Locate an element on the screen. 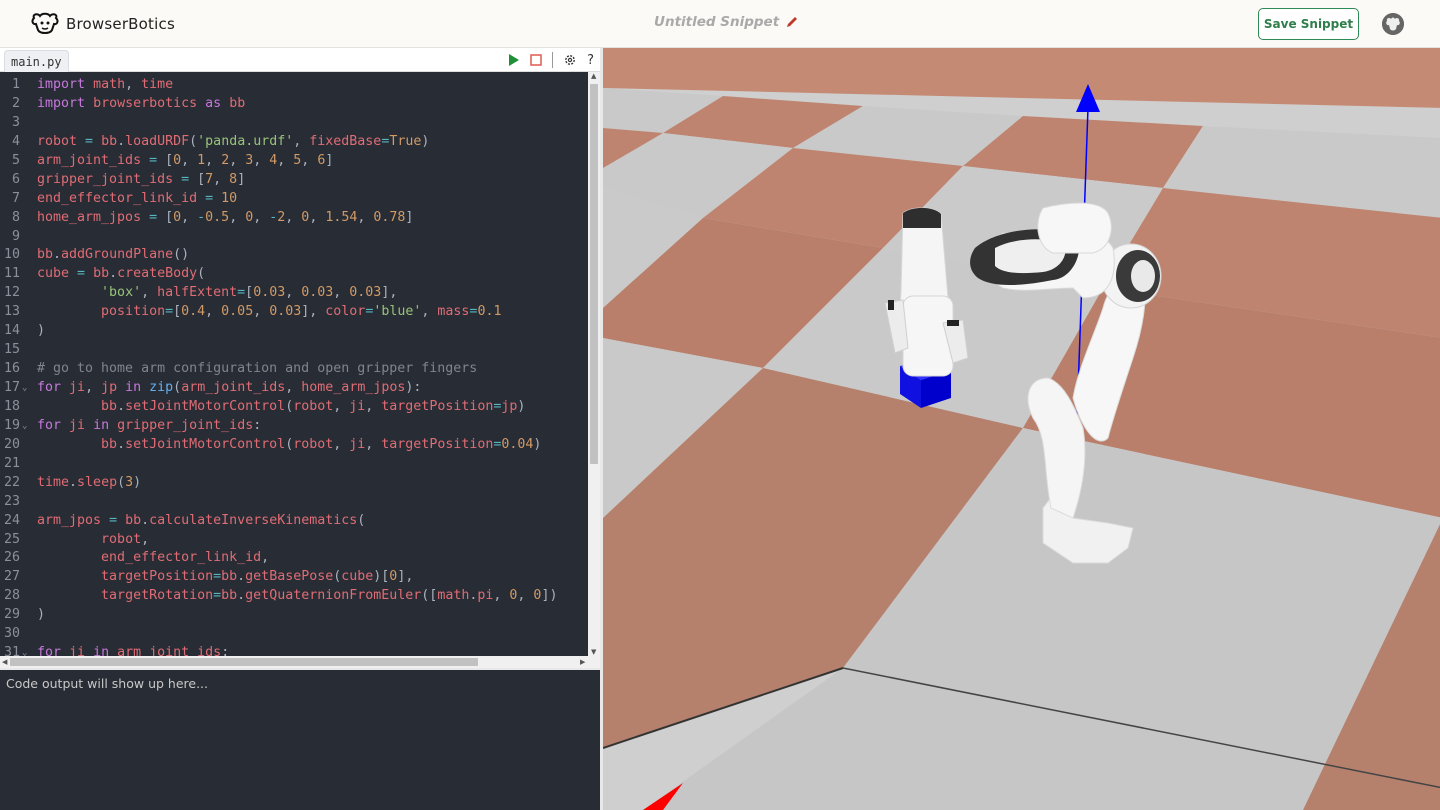  code-line: 11 cube = bb.createBody( is located at coordinates (104, 274).